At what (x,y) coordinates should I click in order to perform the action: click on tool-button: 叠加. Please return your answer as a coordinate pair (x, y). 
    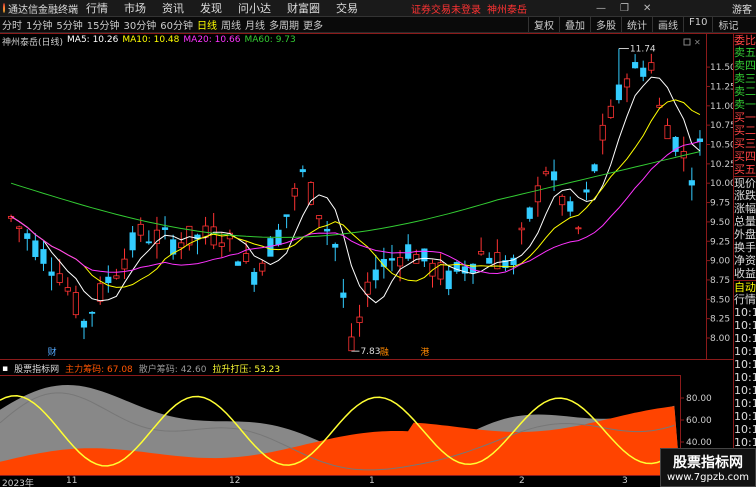
    Looking at the image, I should click on (574, 24).